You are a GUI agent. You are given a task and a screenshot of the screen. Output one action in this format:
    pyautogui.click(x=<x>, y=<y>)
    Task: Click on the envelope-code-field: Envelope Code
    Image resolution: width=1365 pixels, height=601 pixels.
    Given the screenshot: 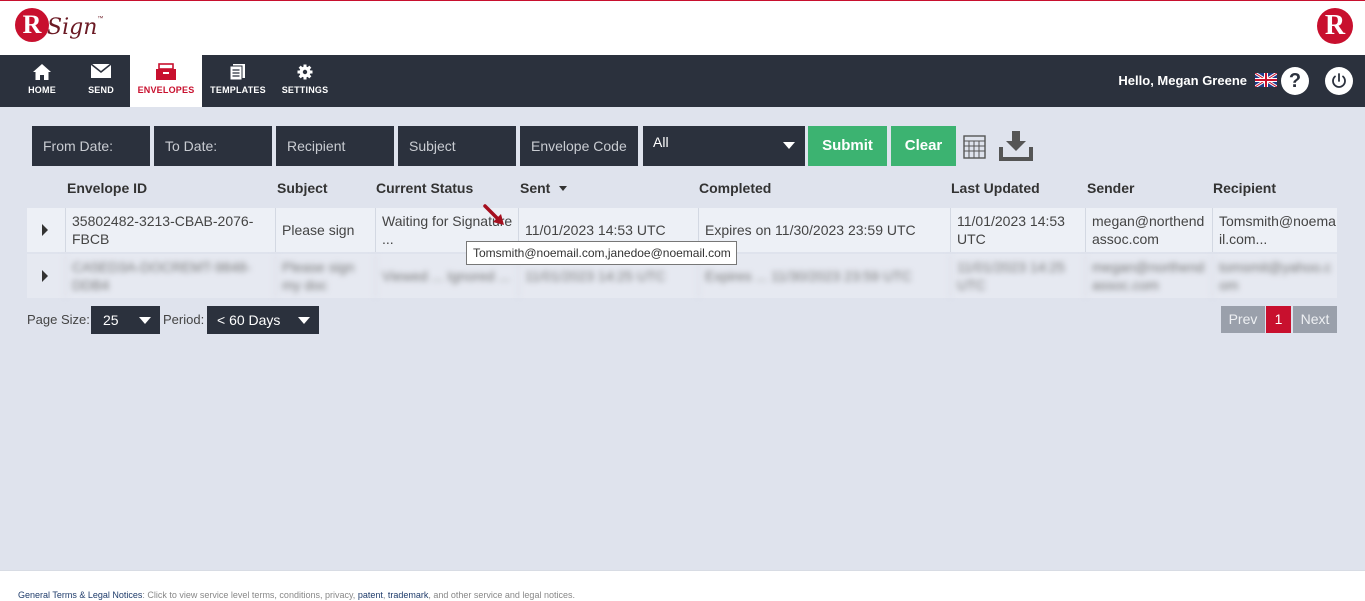 What is the action you would take?
    pyautogui.click(x=579, y=146)
    